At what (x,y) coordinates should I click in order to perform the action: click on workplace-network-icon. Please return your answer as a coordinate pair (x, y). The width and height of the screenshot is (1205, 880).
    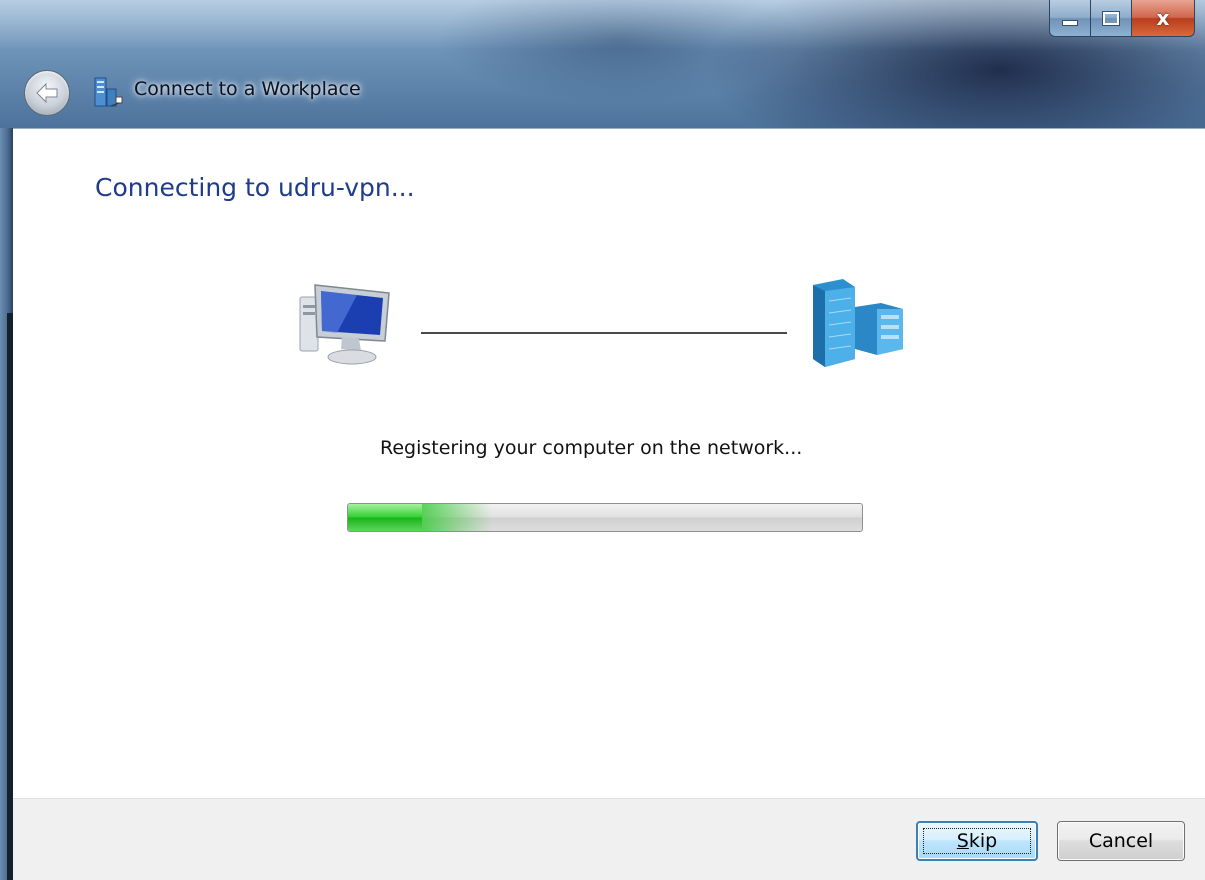
    Looking at the image, I should click on (108, 92).